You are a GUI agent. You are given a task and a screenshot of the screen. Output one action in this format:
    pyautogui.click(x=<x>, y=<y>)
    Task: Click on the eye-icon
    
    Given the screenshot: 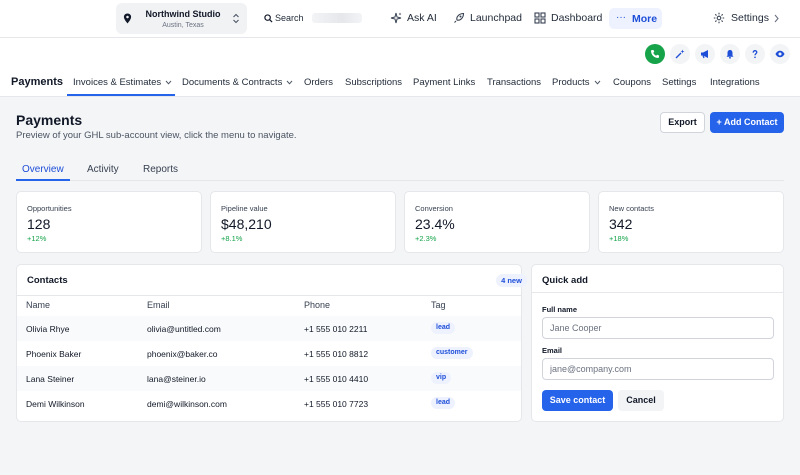 What is the action you would take?
    pyautogui.click(x=780, y=54)
    